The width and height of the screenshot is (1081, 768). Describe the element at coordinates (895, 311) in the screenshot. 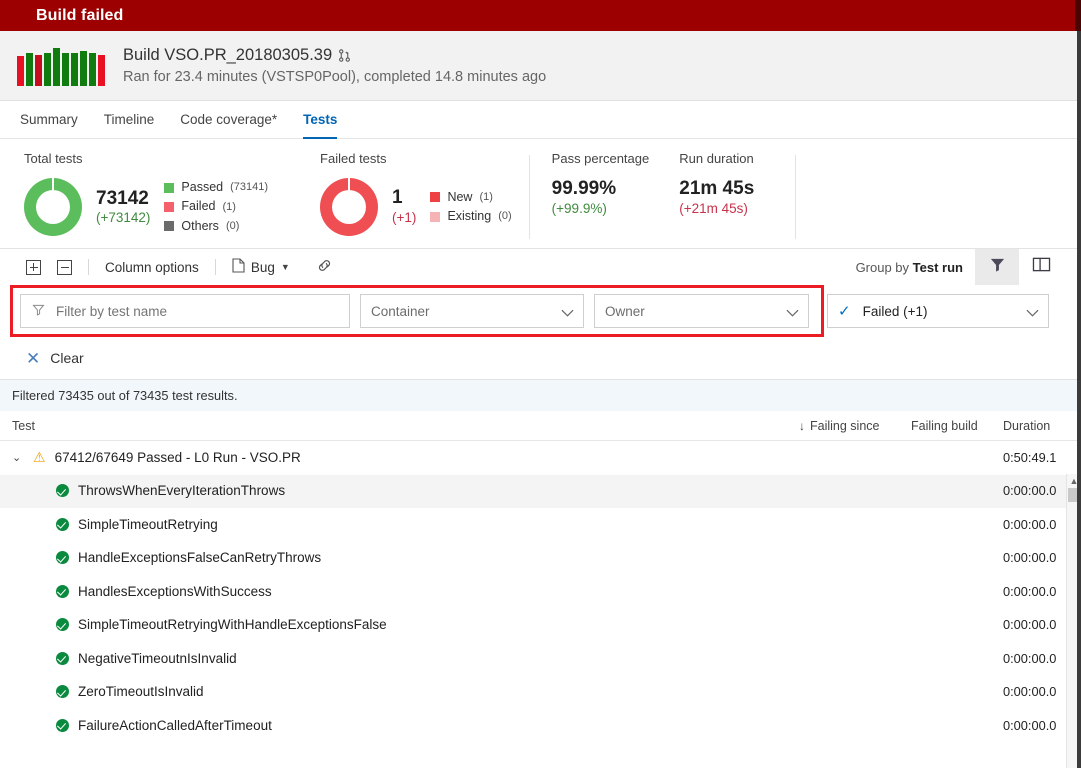

I see `outcome-filter-label: Failed (+1)` at that location.